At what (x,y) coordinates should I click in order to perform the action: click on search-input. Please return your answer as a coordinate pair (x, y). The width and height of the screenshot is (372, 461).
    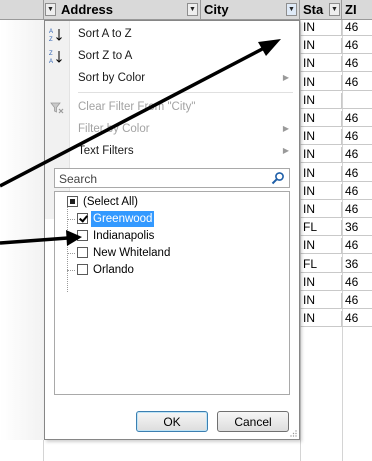
    Looking at the image, I should click on (163, 179).